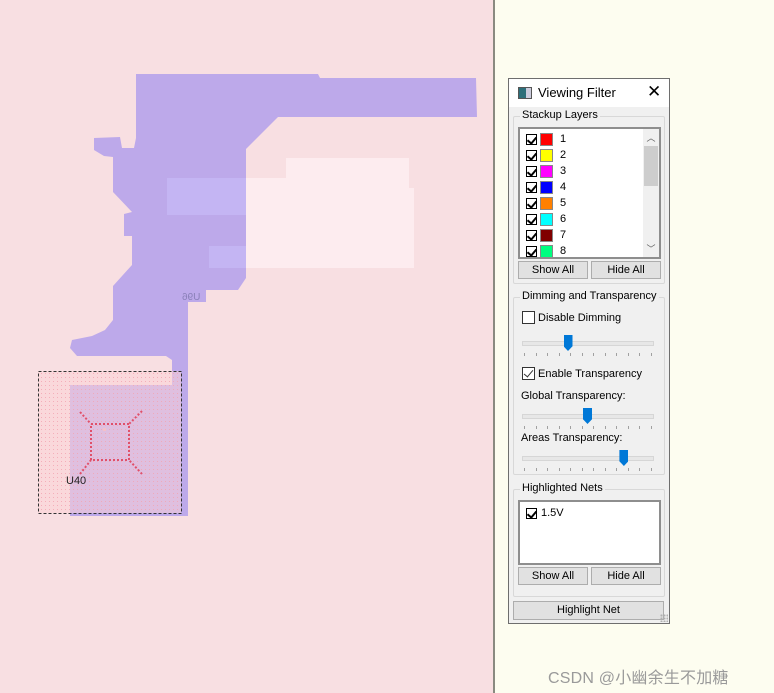 Image resolution: width=774 pixels, height=693 pixels. I want to click on u40-footprint-hatch, so click(109, 442).